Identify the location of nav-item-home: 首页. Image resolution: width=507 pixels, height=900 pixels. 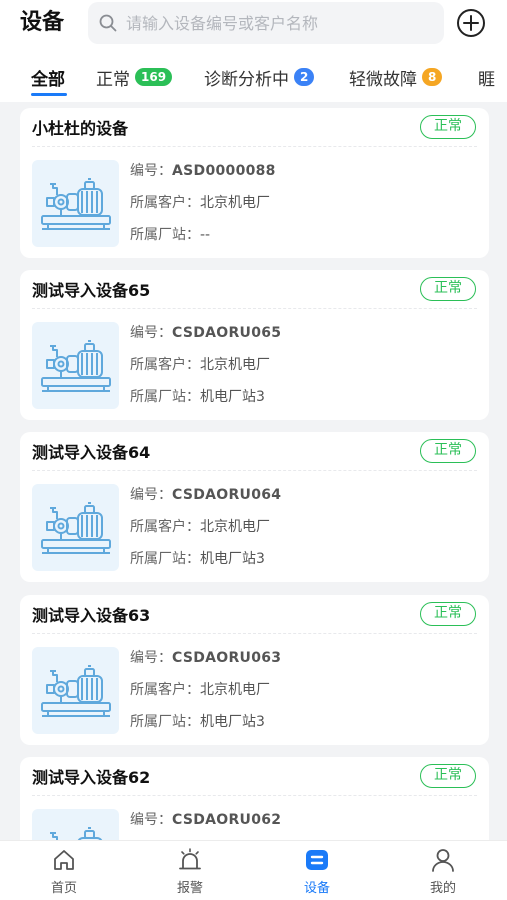
(64, 872).